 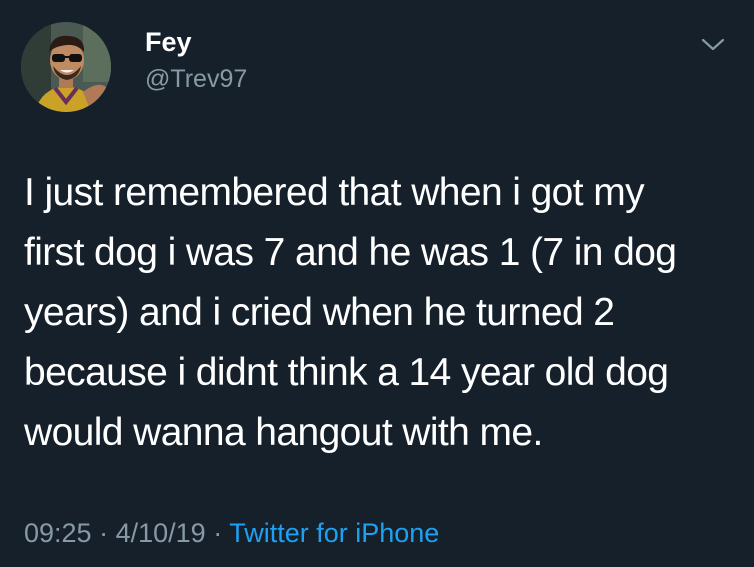 I want to click on tweet-metadata: 09:25 · 4/10/19 · Twitter for iPhone, so click(x=231, y=533).